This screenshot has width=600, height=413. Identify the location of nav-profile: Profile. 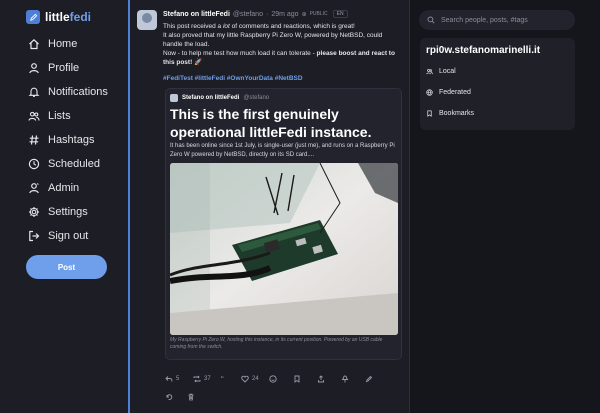
(53, 68).